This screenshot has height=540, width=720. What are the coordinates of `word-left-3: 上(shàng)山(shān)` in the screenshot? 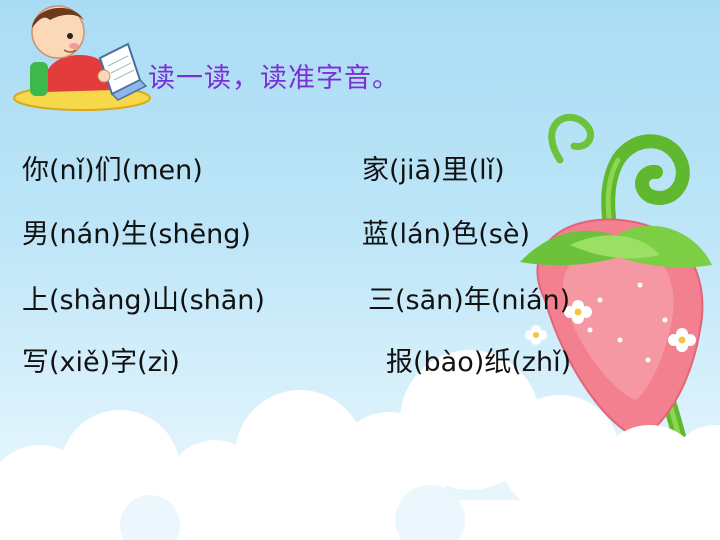 It's located at (143, 300).